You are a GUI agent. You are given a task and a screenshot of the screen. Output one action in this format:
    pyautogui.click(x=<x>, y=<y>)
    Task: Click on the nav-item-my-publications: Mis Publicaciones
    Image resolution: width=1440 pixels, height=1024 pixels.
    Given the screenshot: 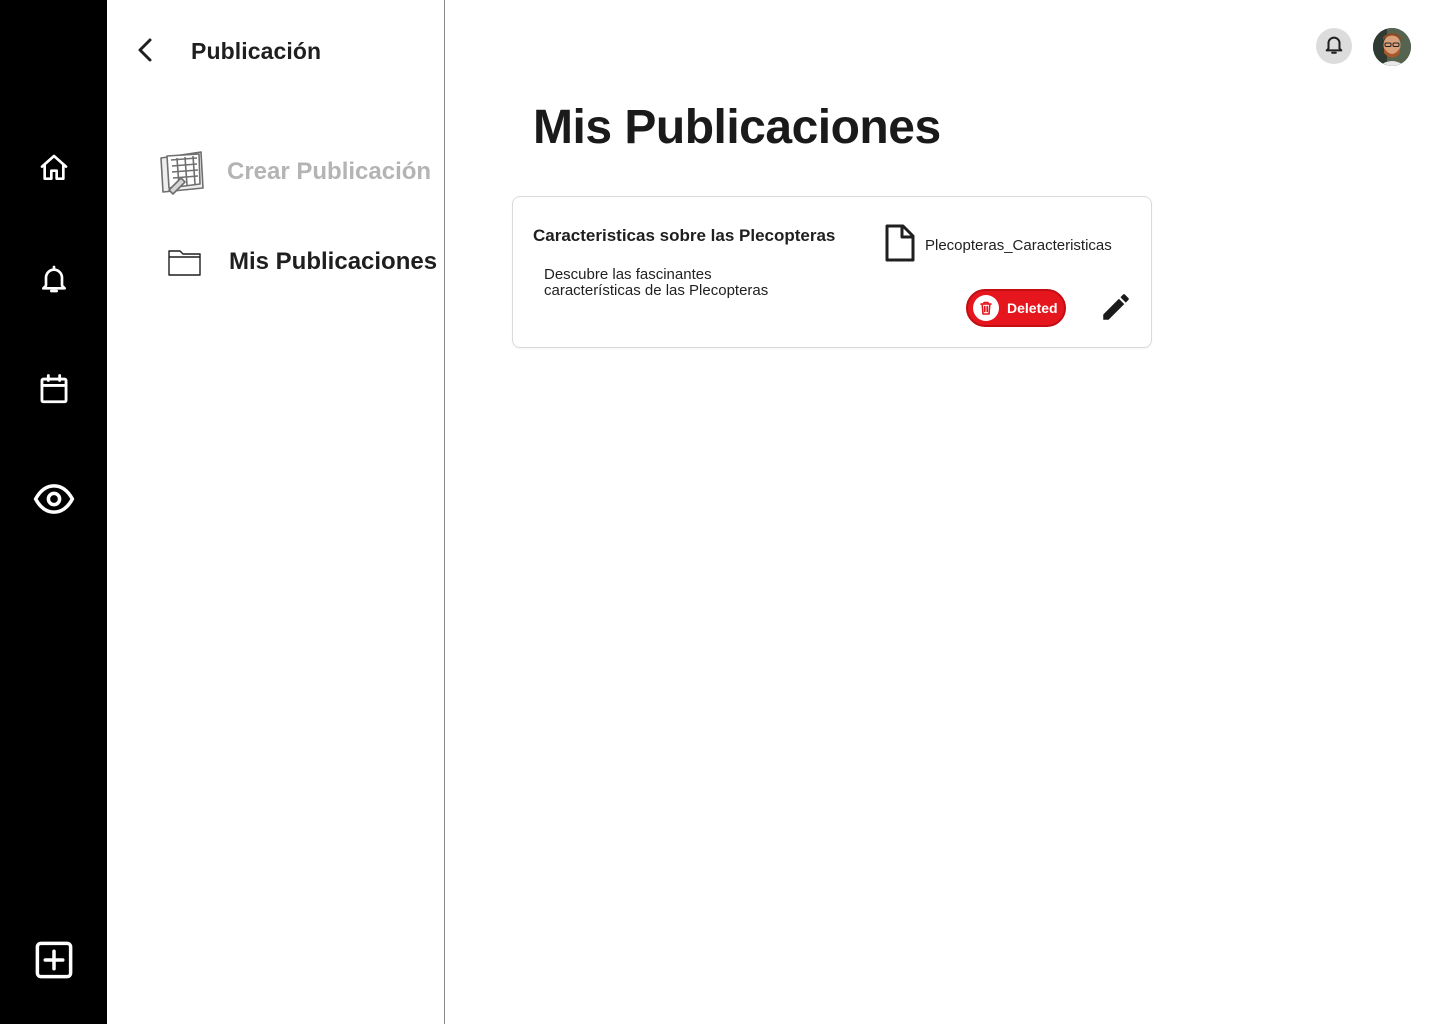 What is the action you would take?
    pyautogui.click(x=302, y=262)
    